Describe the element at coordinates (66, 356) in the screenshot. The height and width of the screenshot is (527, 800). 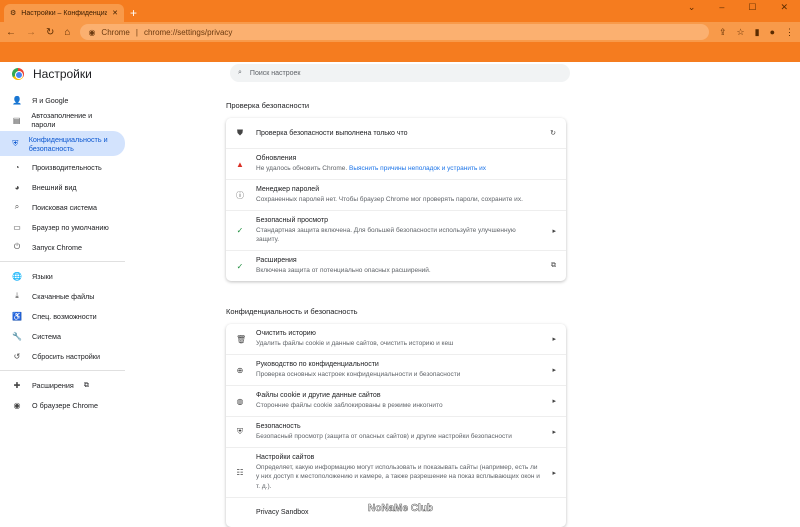
I see `sidebar-item-label: Сбросить настройки` at that location.